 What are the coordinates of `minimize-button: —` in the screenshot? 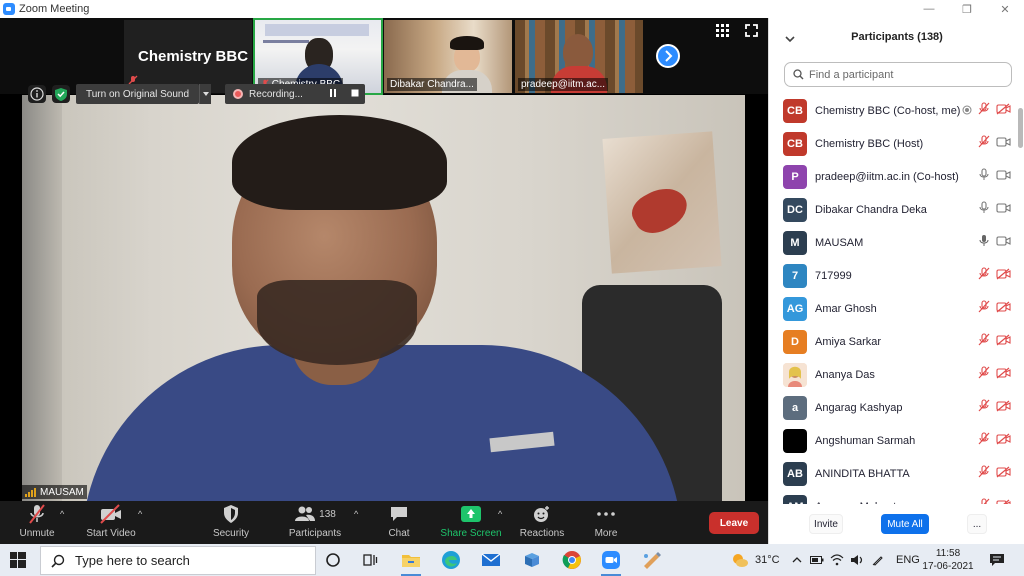 It's located at (929, 9).